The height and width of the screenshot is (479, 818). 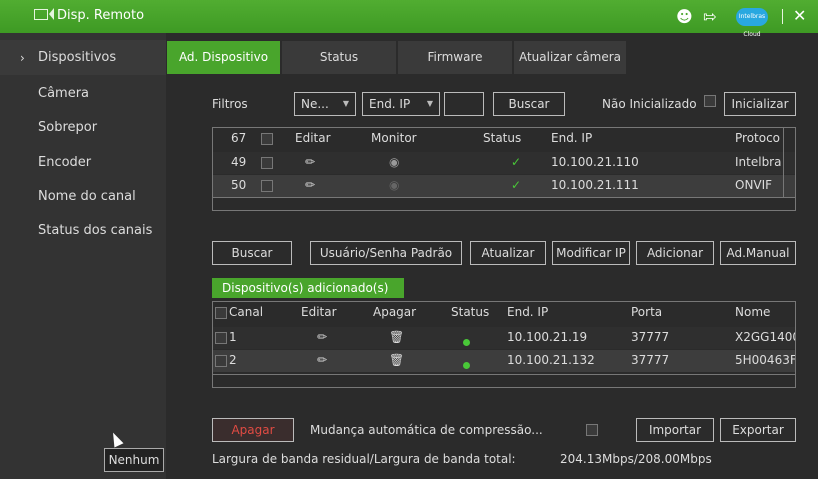 I want to click on table-header: 67 Editar Monitor Status End. IP Protoco, so click(x=504, y=139).